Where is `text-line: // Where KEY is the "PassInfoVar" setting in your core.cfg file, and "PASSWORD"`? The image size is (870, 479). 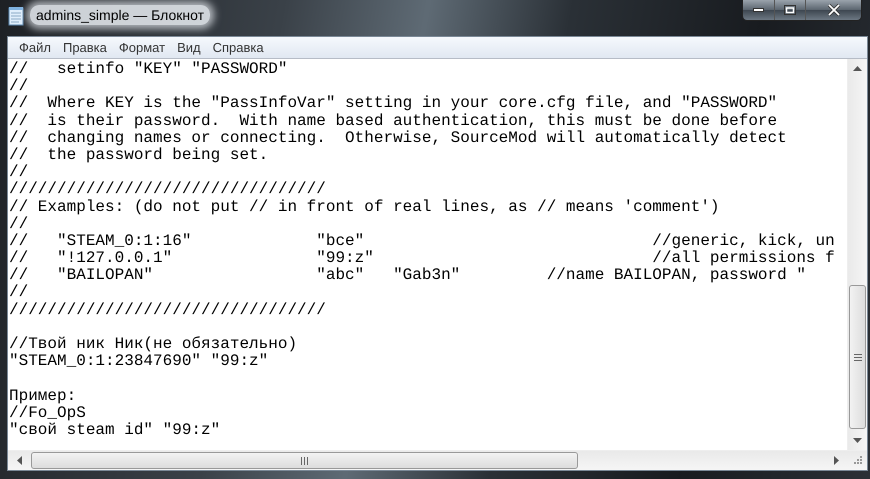 text-line: // Where KEY is the "PassInfoVar" setting in your core.cfg file, and "PASSWORD" is located at coordinates (393, 104).